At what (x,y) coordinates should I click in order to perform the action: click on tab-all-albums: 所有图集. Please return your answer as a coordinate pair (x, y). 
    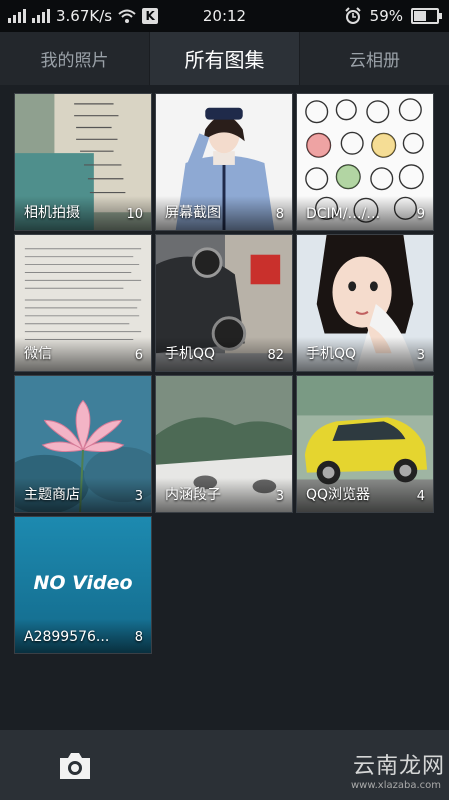
    Looking at the image, I should click on (224, 58).